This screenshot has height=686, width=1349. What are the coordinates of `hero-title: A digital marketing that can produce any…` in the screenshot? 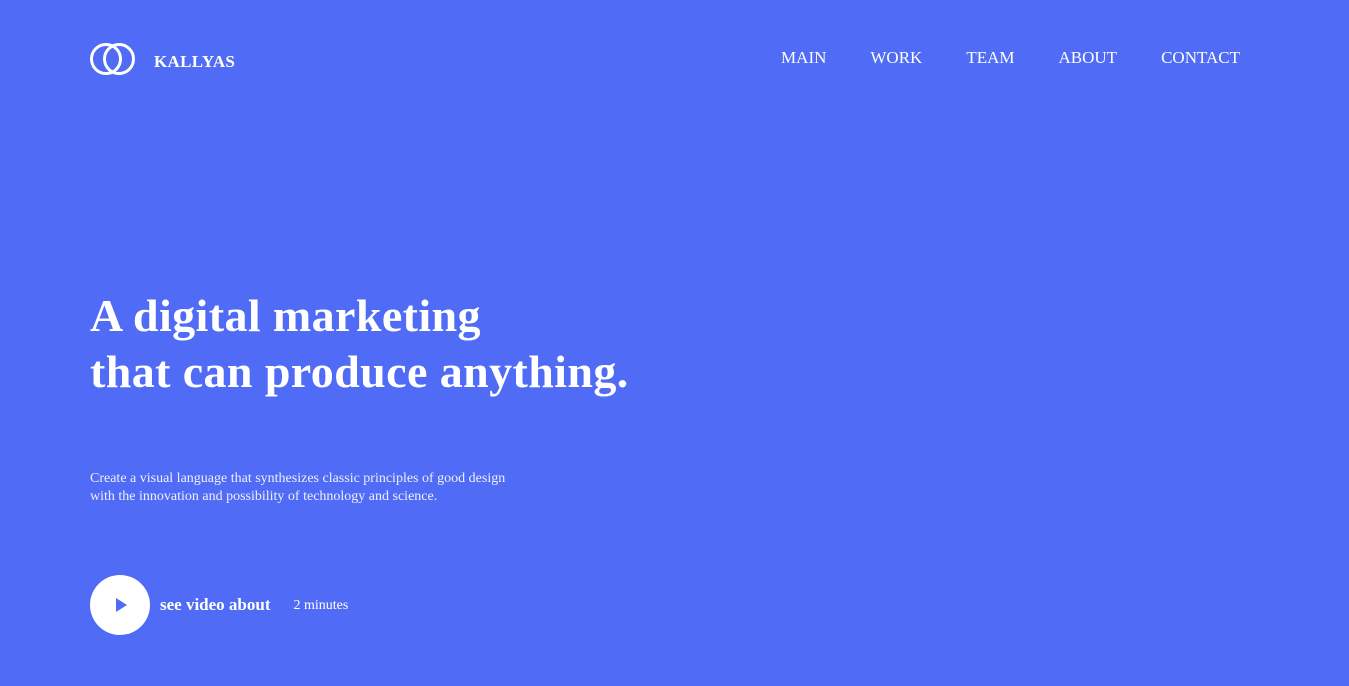 It's located at (359, 344).